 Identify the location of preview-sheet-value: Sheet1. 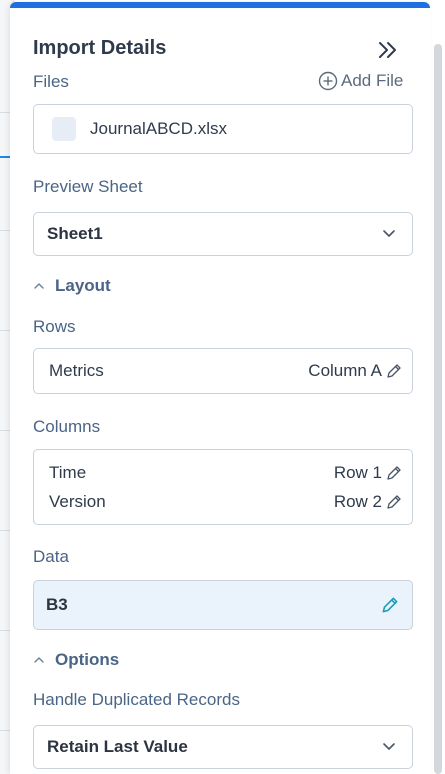
(75, 233).